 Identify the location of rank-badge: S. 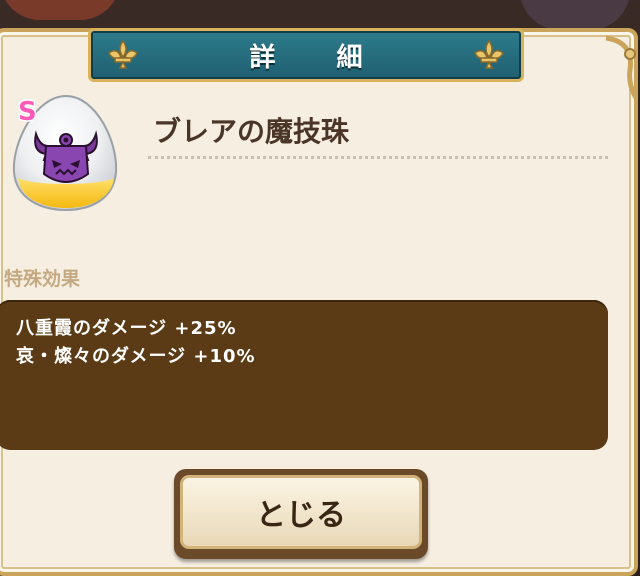
(27, 112).